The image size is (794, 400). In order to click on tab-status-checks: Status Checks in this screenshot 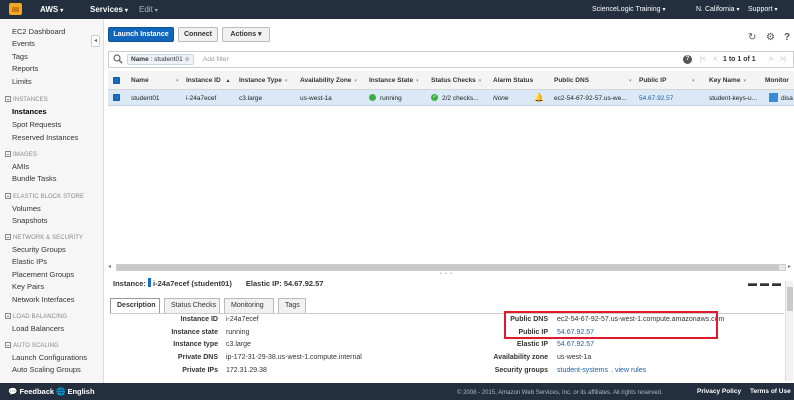, I will do `click(192, 305)`.